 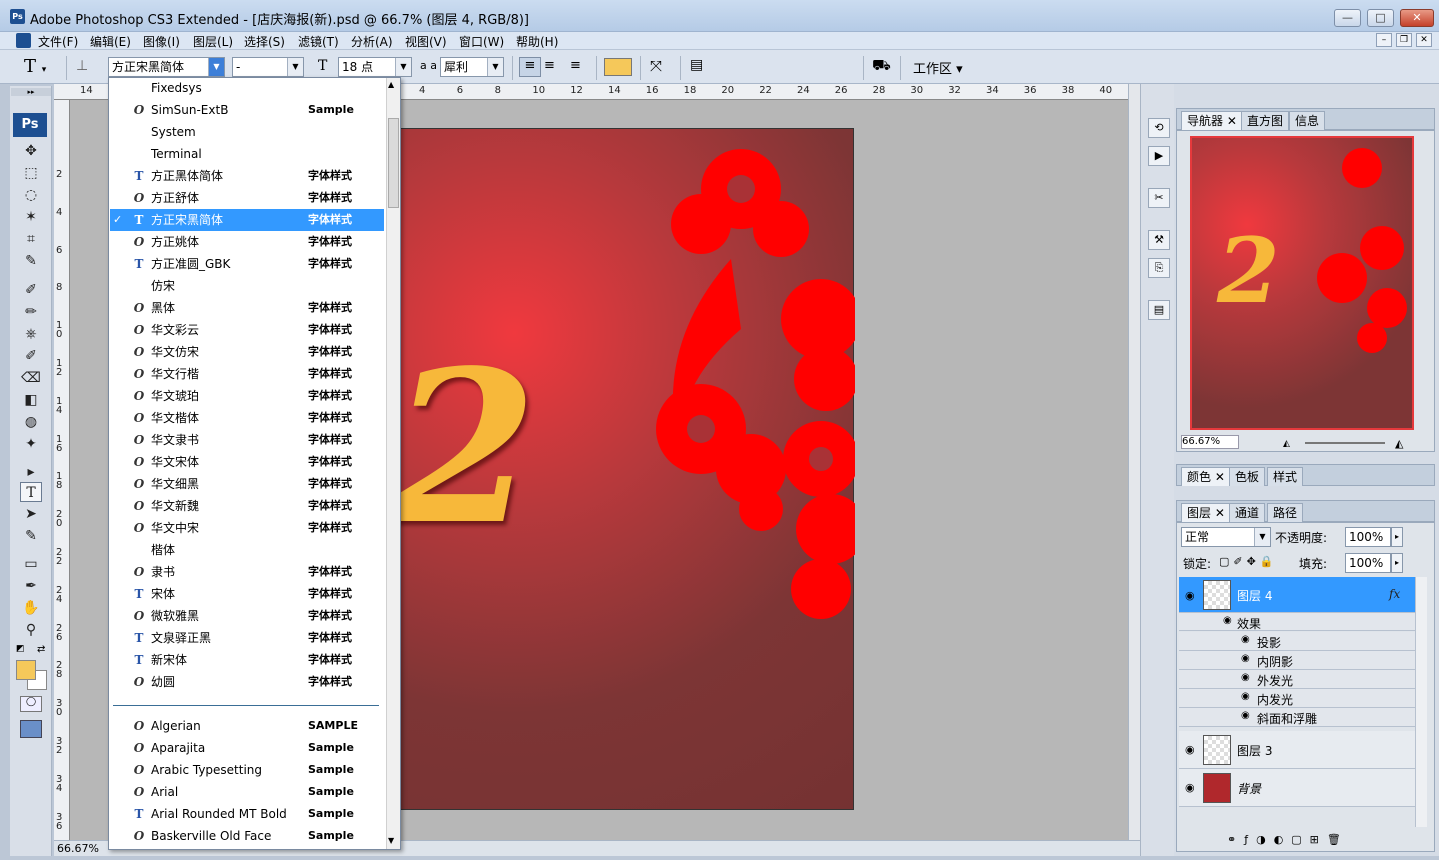 I want to click on opacity-input: 100%, so click(x=1368, y=537).